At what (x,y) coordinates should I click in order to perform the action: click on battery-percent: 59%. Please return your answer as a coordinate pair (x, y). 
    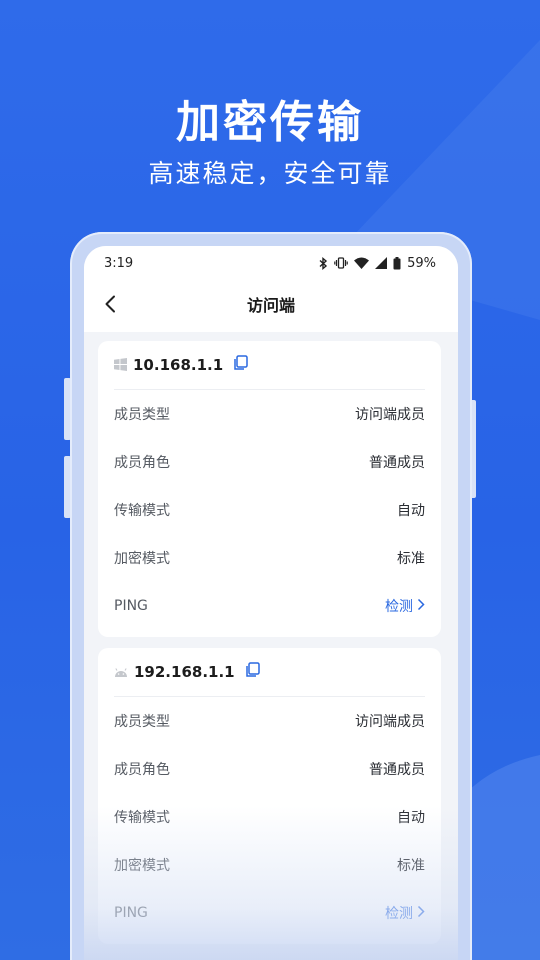
    Looking at the image, I should click on (421, 263).